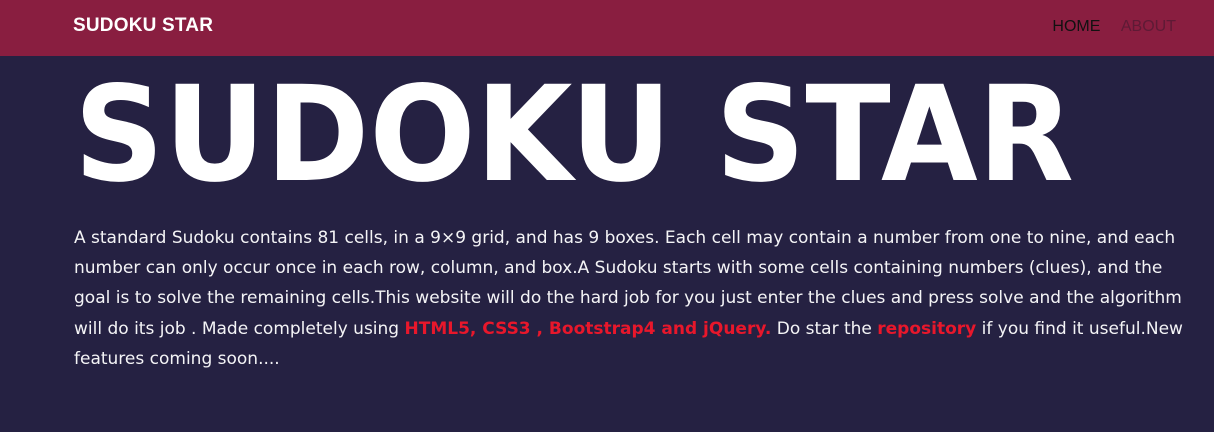 The height and width of the screenshot is (432, 1214). I want to click on nav-link-home: HOME, so click(1076, 26).